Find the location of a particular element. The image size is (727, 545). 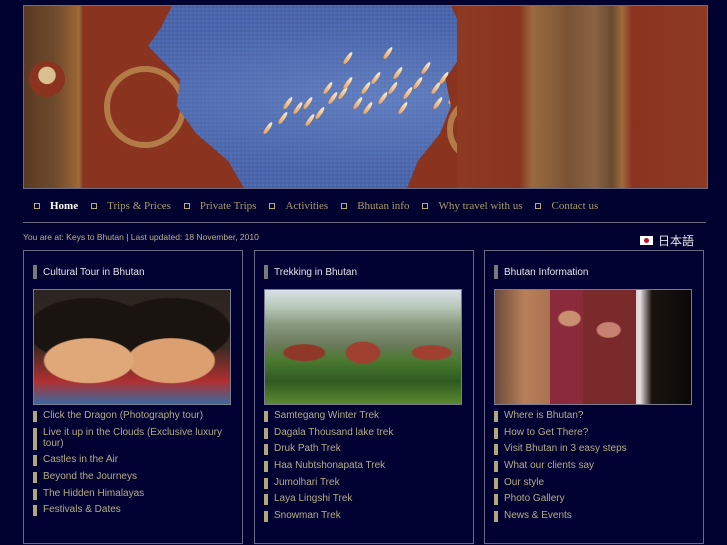

nav-item-label: Activities is located at coordinates (307, 206).